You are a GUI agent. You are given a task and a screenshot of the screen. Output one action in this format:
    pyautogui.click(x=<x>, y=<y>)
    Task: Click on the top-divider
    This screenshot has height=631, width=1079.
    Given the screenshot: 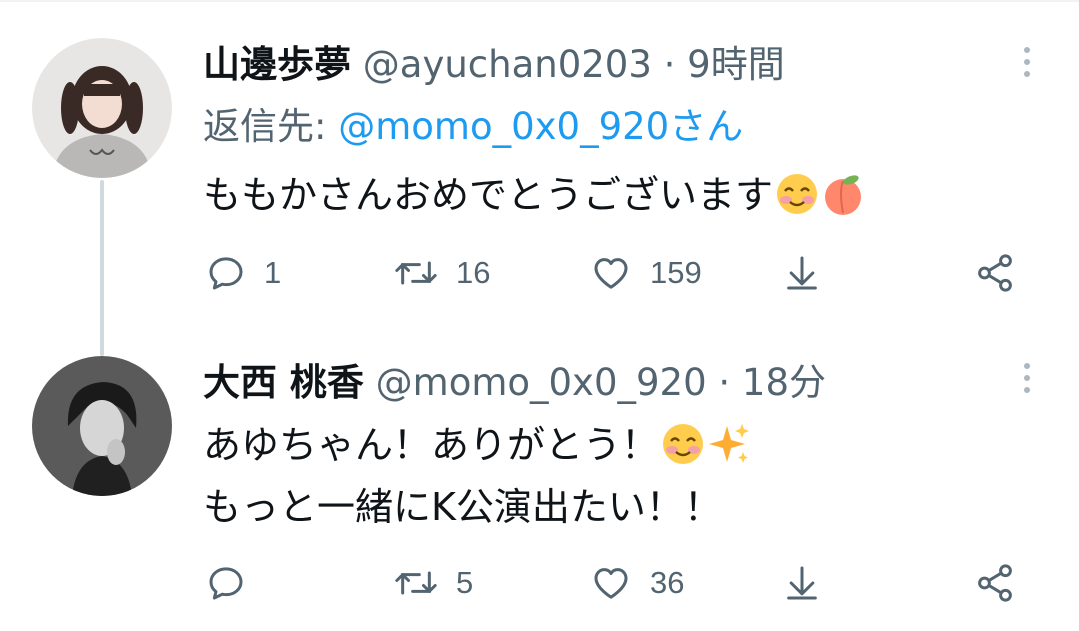 What is the action you would take?
    pyautogui.click(x=539, y=1)
    